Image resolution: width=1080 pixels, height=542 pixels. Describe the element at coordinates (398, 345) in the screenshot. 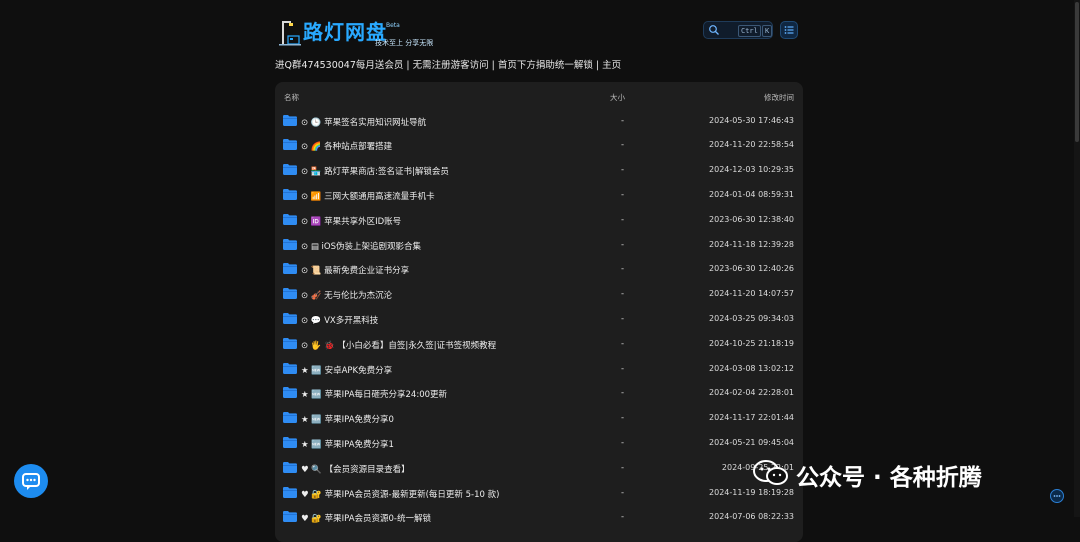

I see `file-name: ⊙ 🖐 🐞 【小白必看】自签|永久签|证书签视频教程` at that location.